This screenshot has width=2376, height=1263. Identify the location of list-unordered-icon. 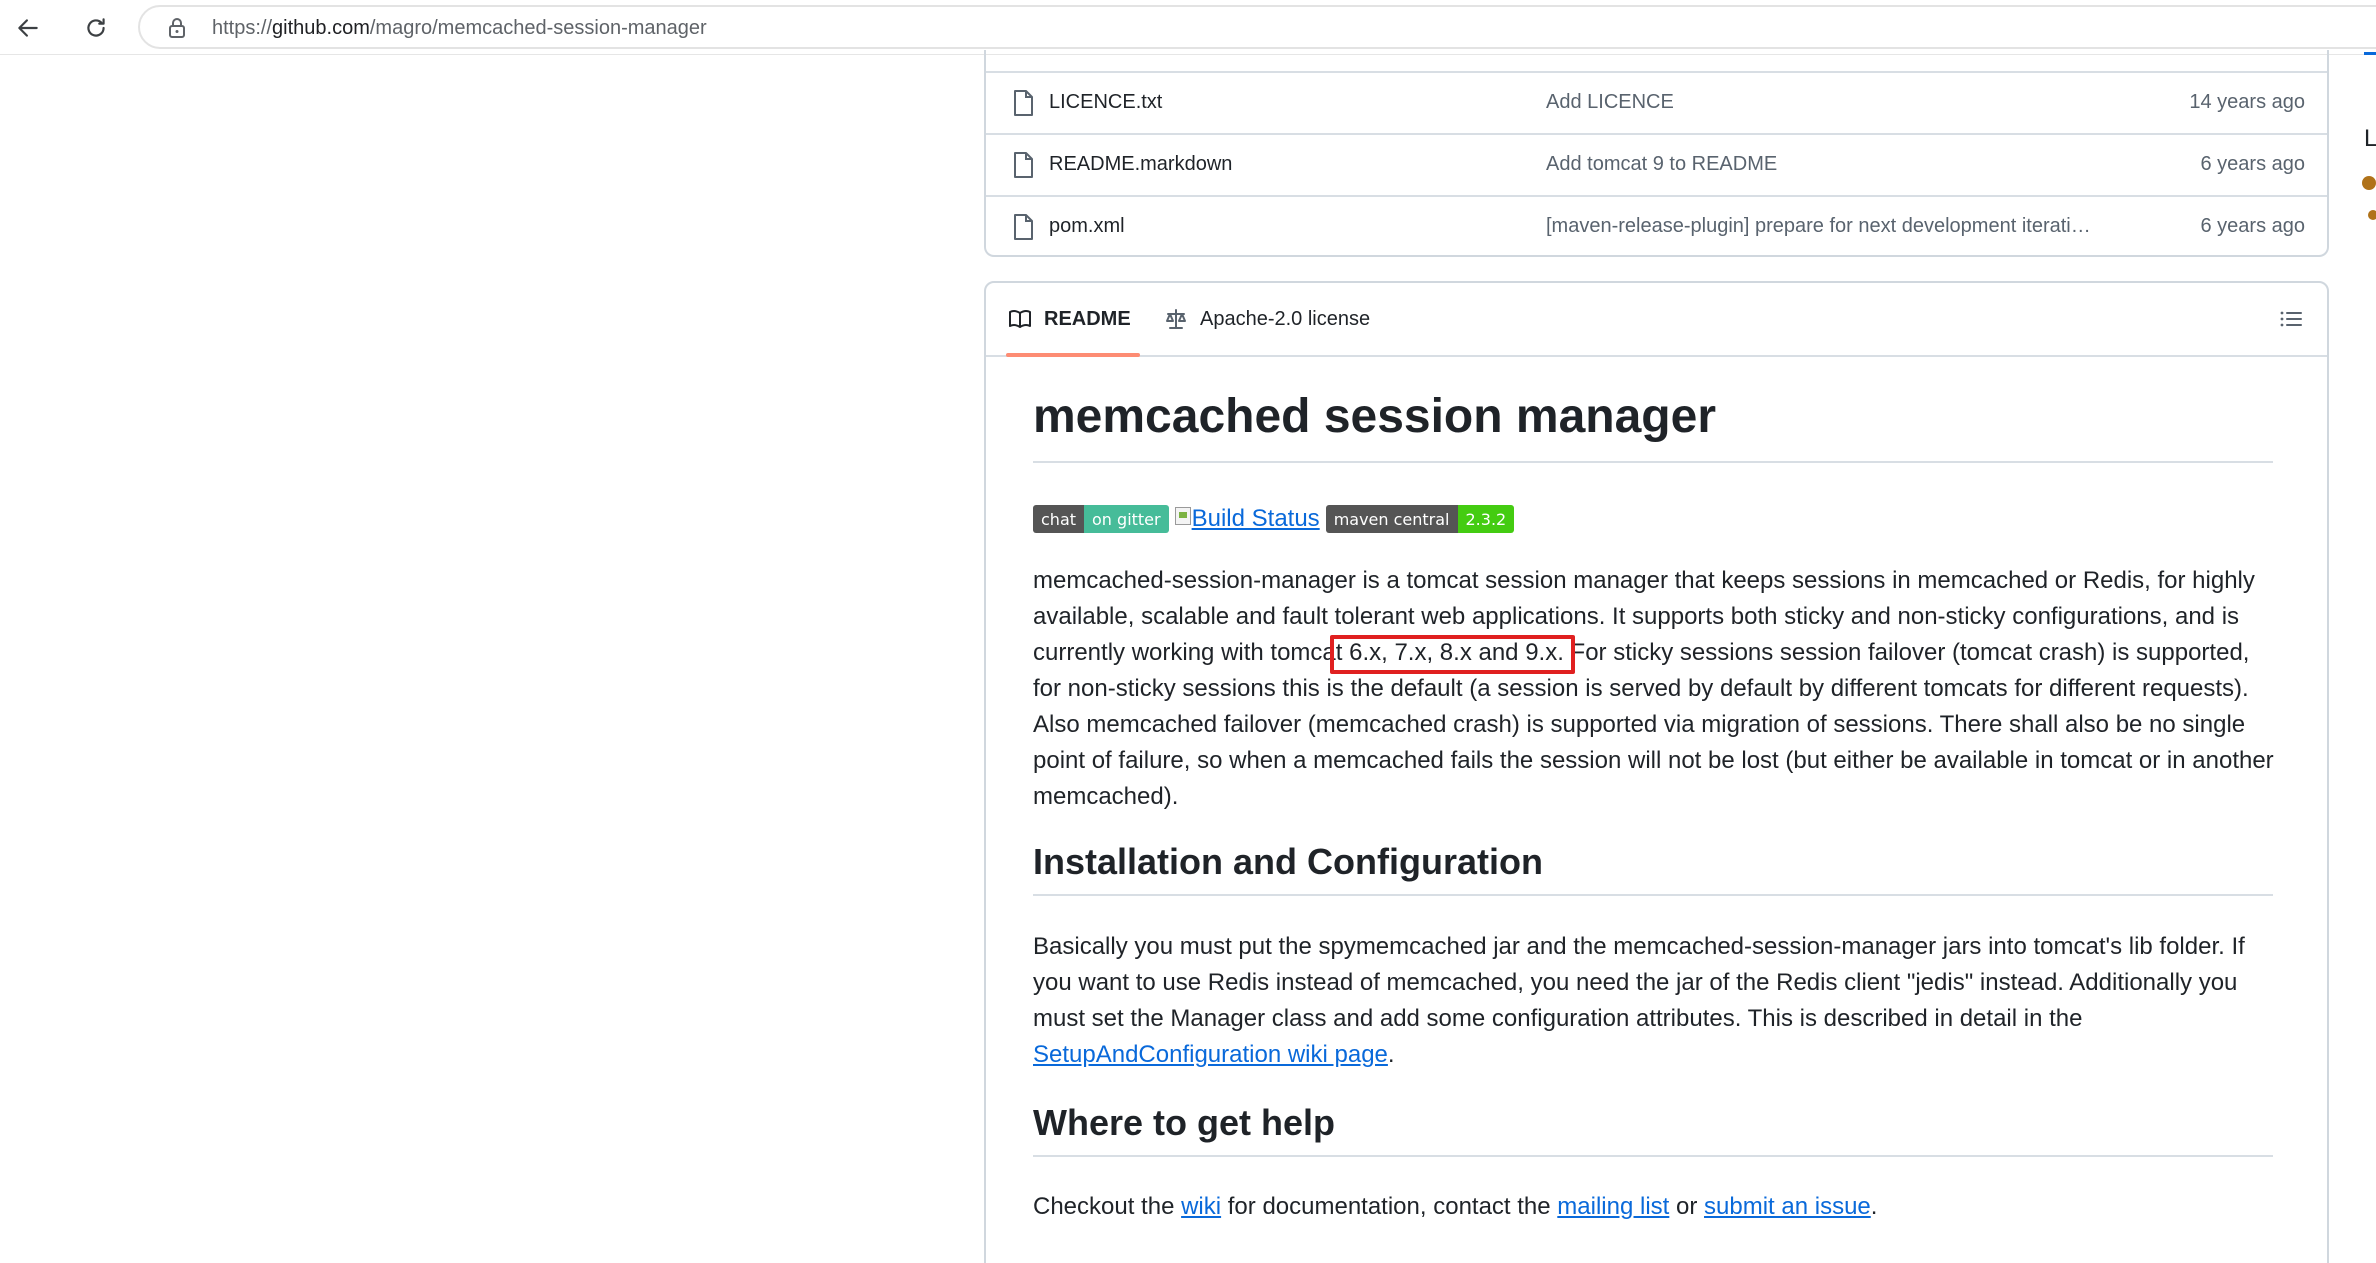
(2291, 319).